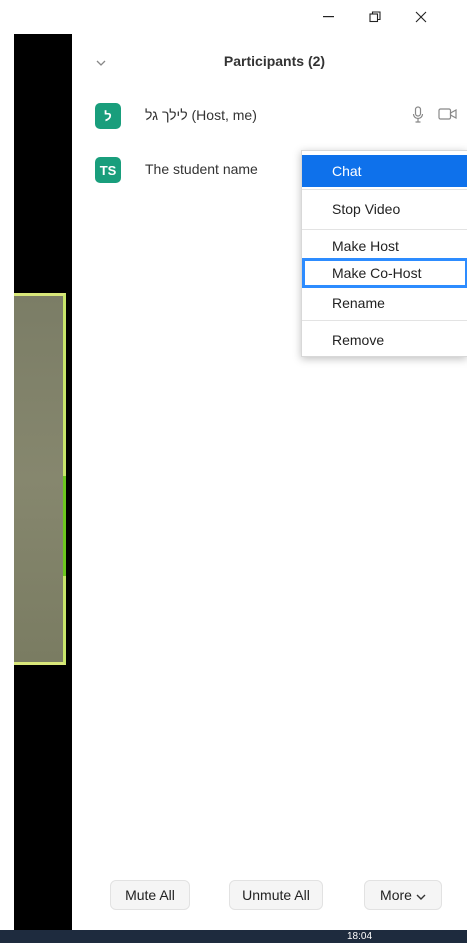 The width and height of the screenshot is (467, 943). Describe the element at coordinates (40, 479) in the screenshot. I see `active-speaker-video-tile` at that location.